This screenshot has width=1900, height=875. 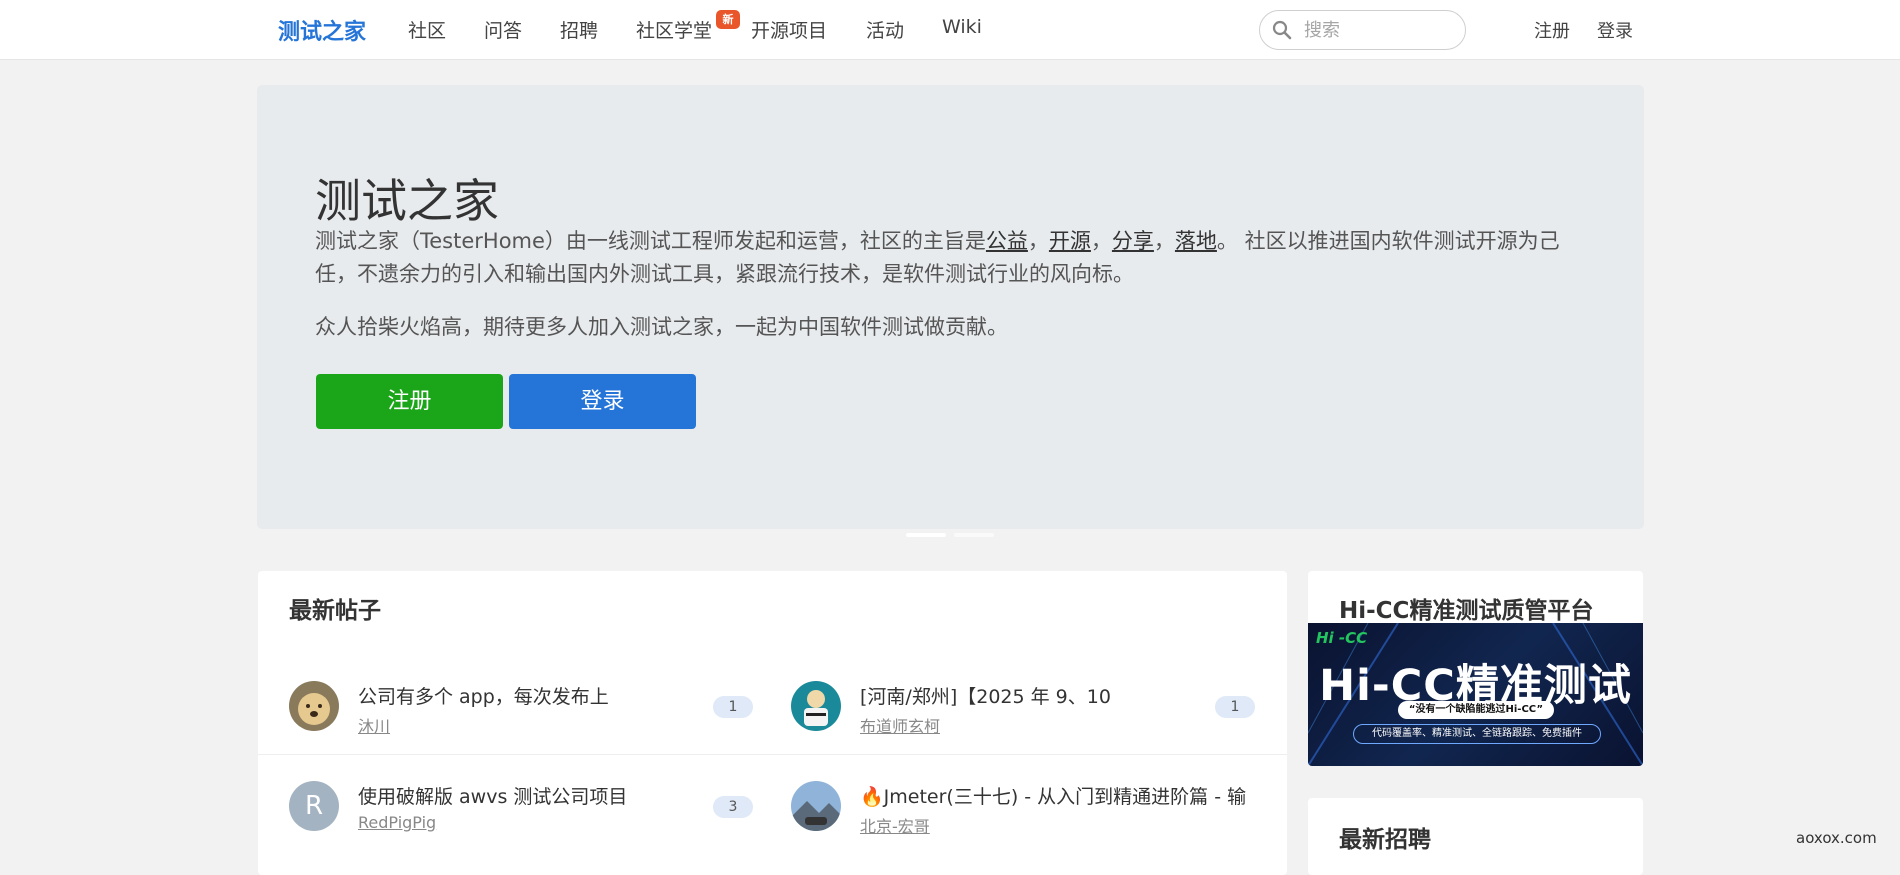 I want to click on nav-link-qa: 问答, so click(x=503, y=29).